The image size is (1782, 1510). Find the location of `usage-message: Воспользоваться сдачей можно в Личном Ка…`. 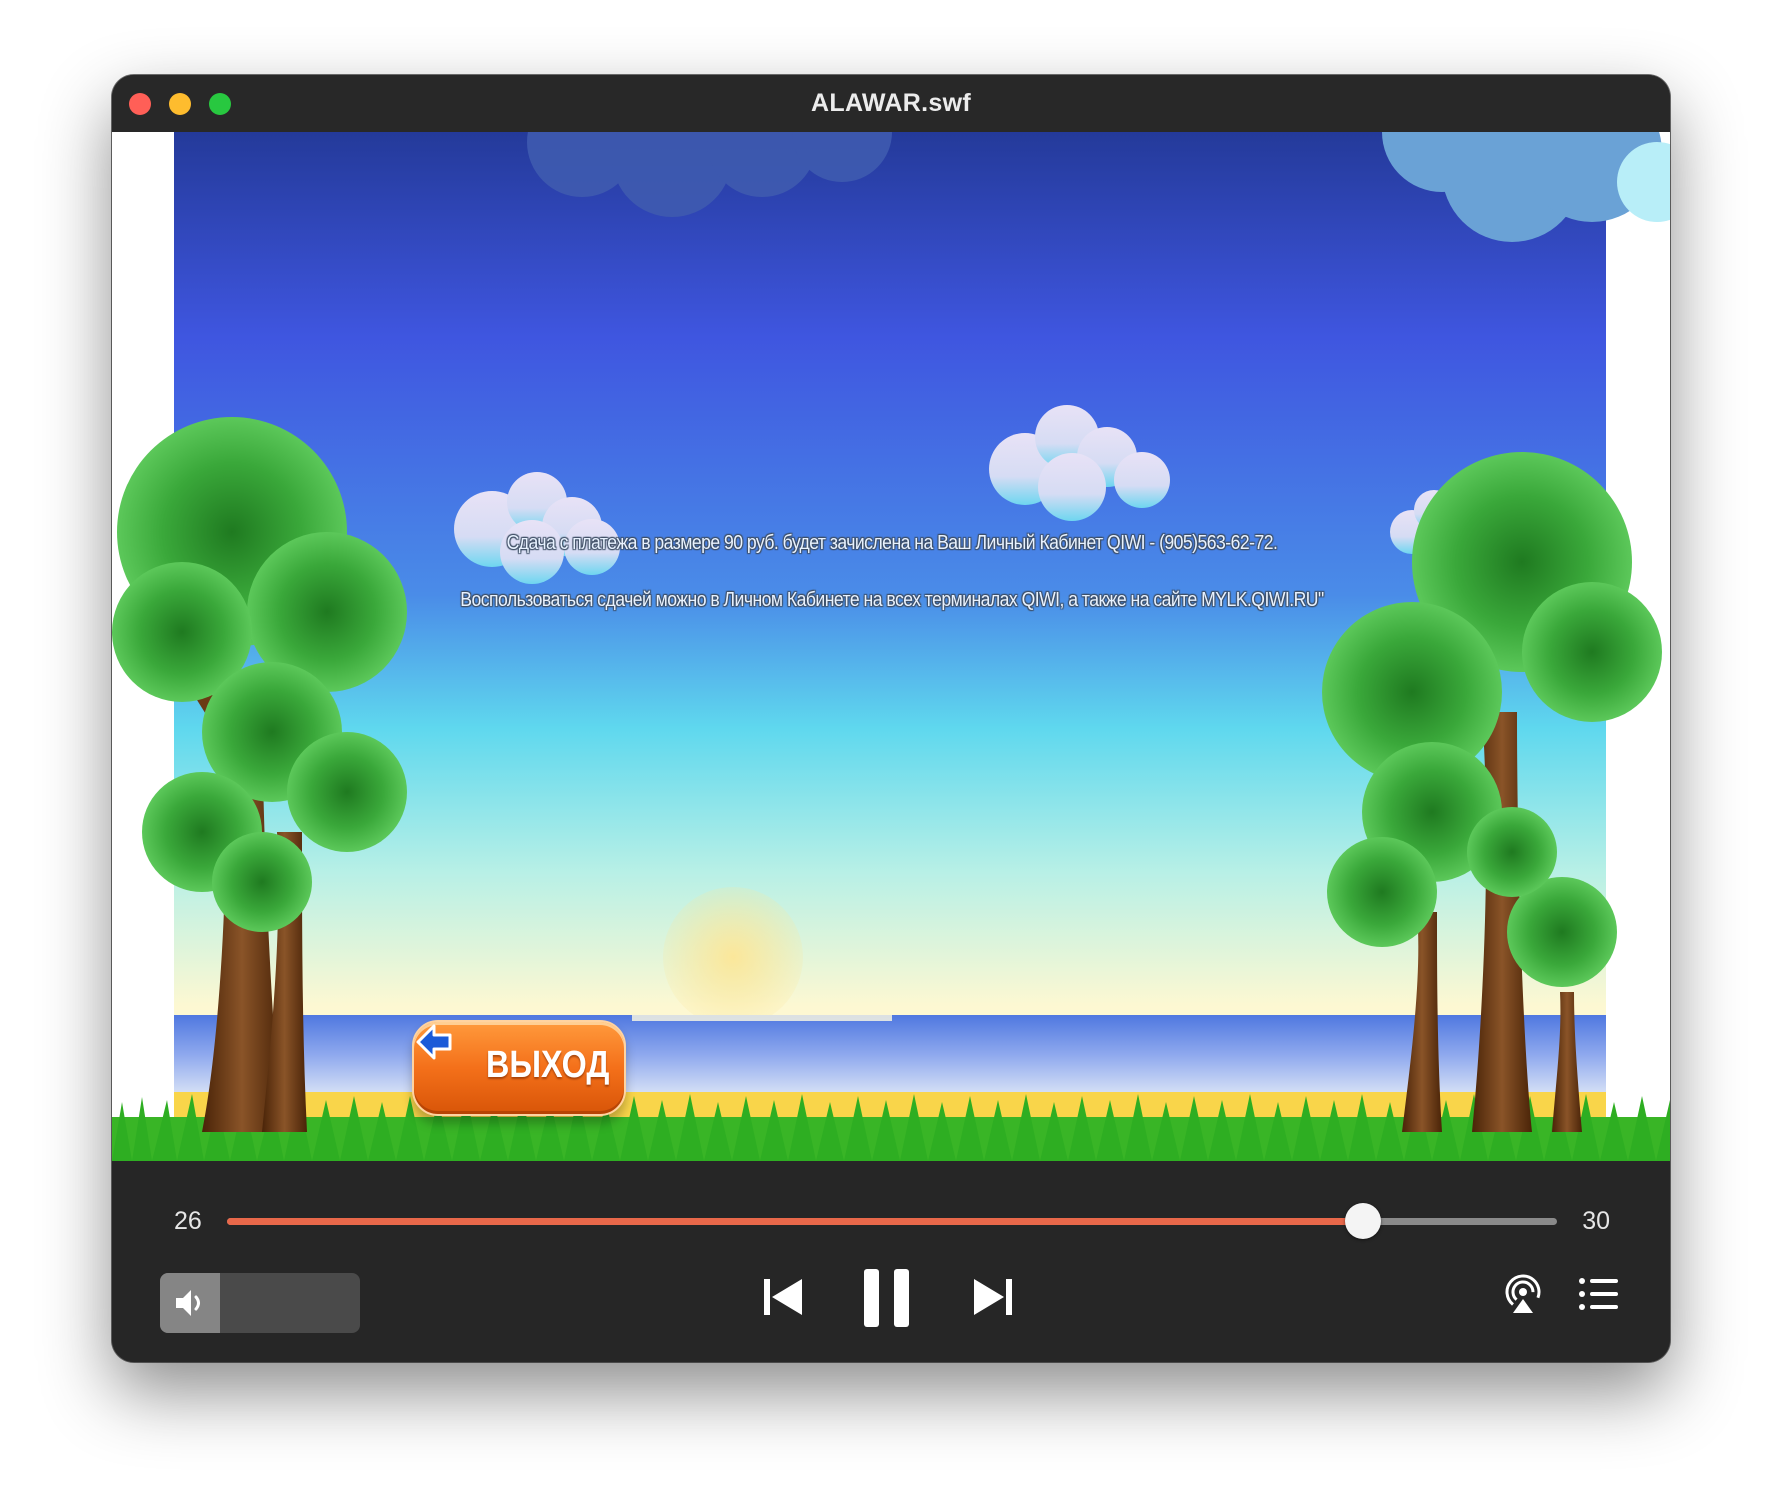

usage-message: Воспользоваться сдачей можно в Личном Ка… is located at coordinates (892, 600).